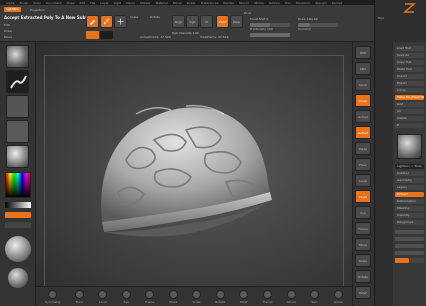 This screenshot has width=426, height=306. I want to click on scale-button: Scale, so click(196, 297).